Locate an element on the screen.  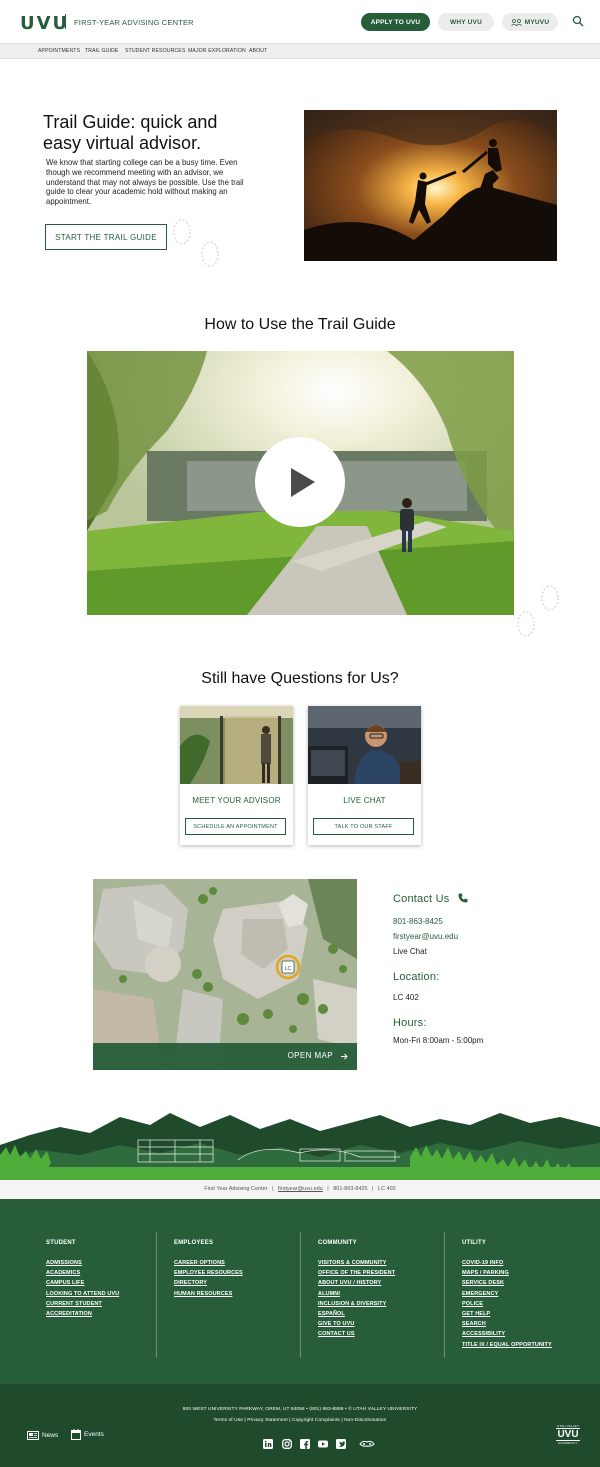
people-icon is located at coordinates (516, 22).